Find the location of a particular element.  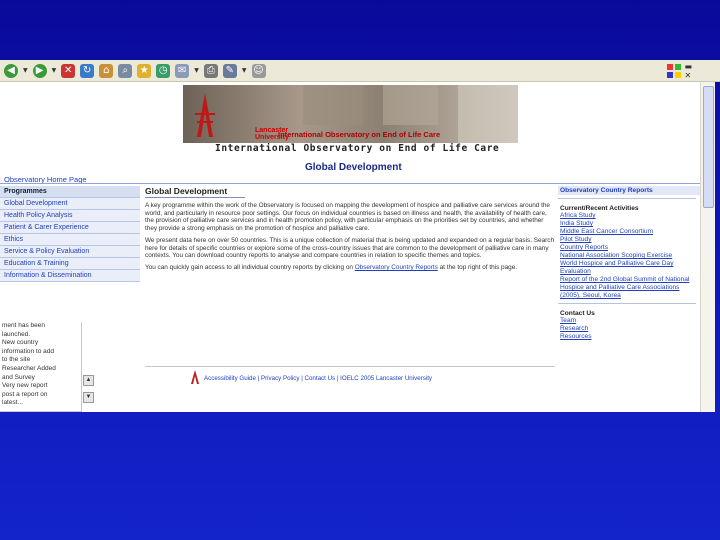

window-controls: ▬ ✕ is located at coordinates (688, 71).